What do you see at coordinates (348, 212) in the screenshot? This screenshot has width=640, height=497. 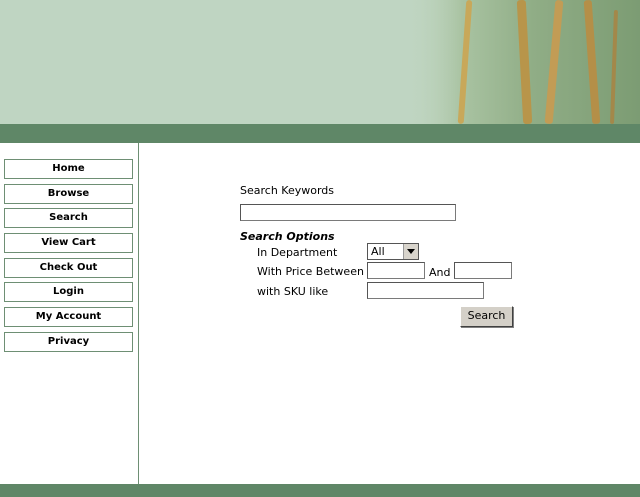 I see `keywords-input` at bounding box center [348, 212].